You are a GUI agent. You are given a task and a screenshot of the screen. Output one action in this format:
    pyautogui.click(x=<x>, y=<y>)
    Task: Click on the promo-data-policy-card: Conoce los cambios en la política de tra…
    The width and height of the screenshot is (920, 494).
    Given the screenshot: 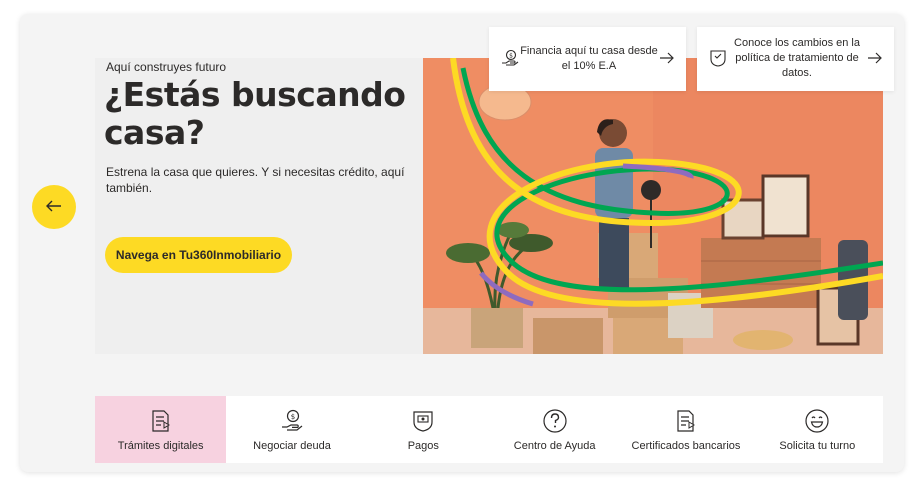 What is the action you would take?
    pyautogui.click(x=795, y=59)
    